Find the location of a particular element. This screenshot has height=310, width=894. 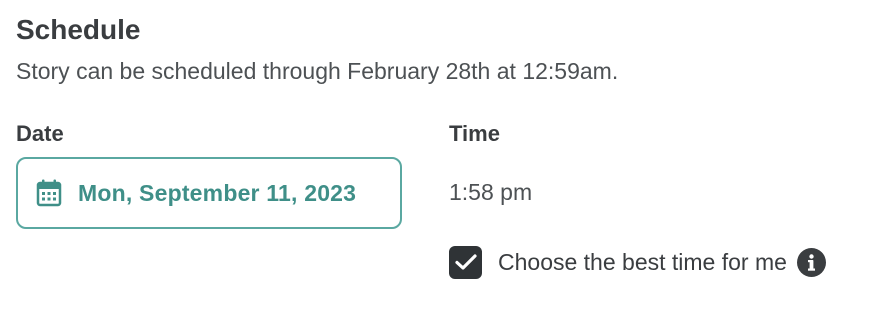

date-value: Mon, September 11, 2023 is located at coordinates (217, 192).